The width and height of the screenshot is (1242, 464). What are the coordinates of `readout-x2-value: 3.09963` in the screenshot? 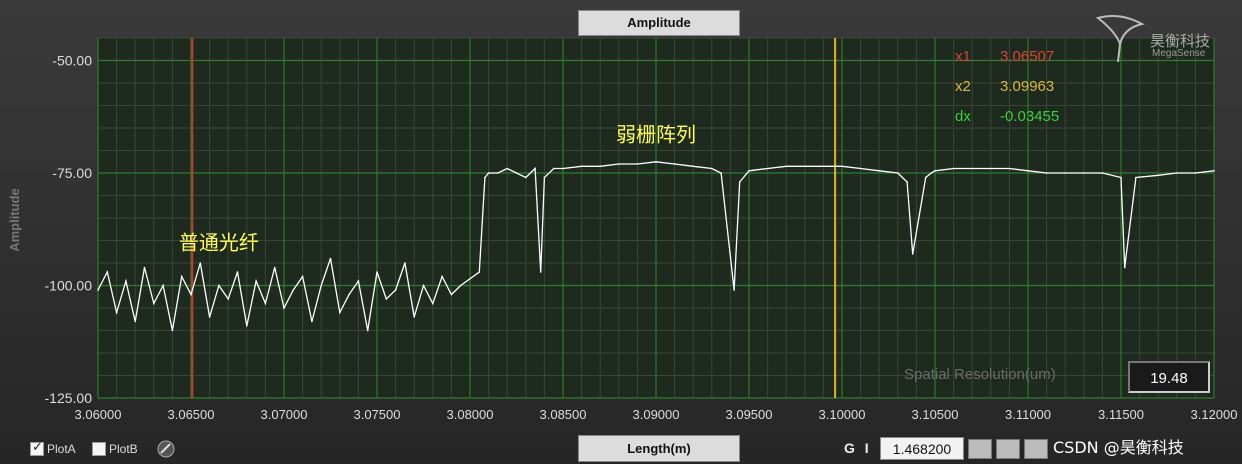 It's located at (1027, 86).